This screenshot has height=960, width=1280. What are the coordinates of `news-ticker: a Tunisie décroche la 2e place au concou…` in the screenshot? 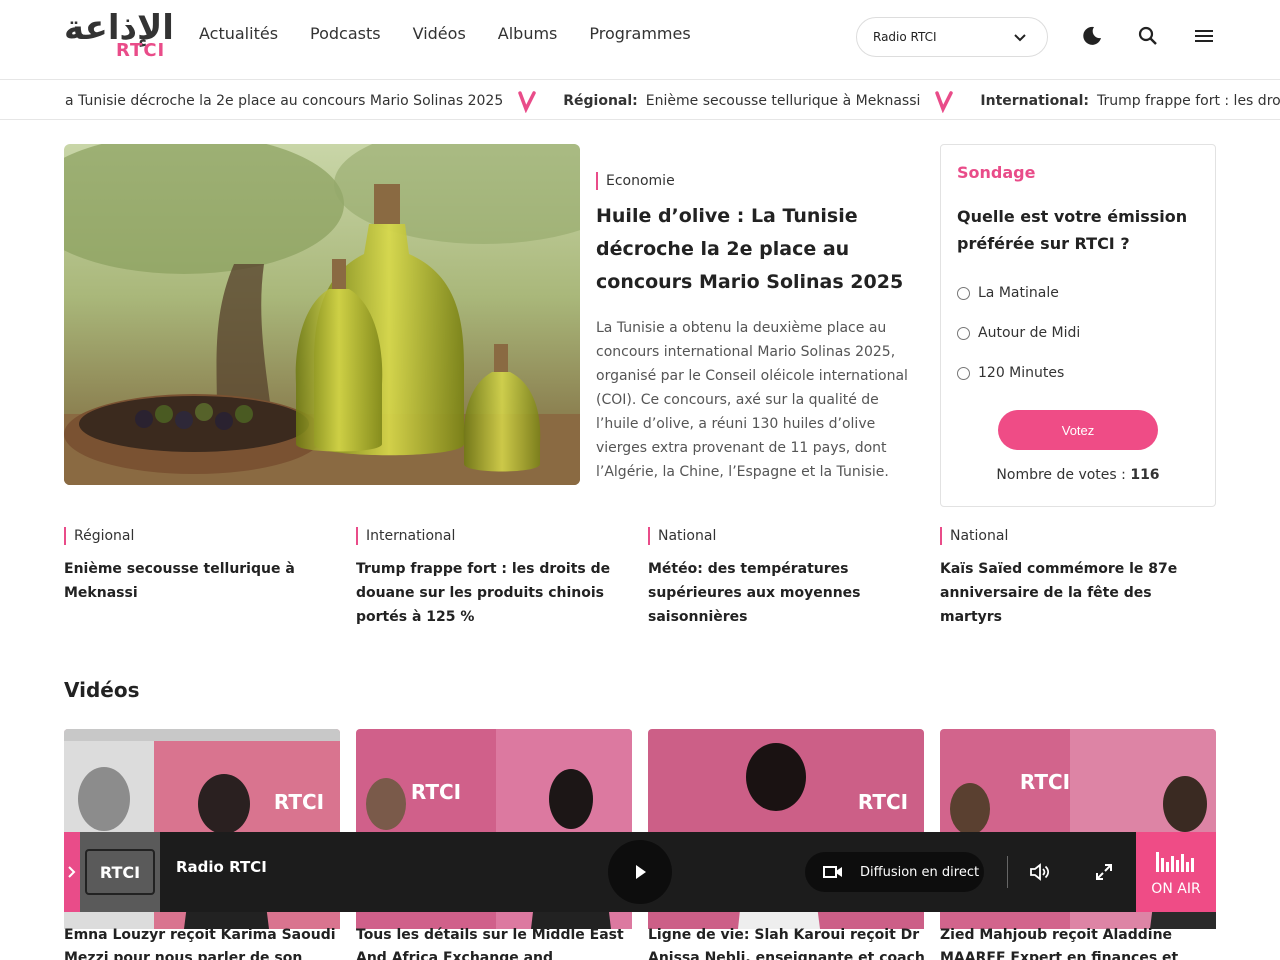 It's located at (640, 100).